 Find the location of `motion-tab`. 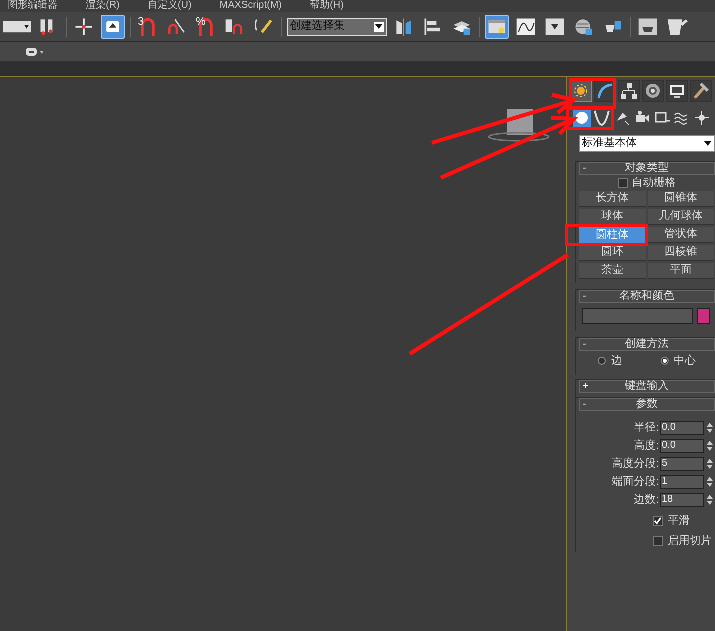

motion-tab is located at coordinates (653, 91).